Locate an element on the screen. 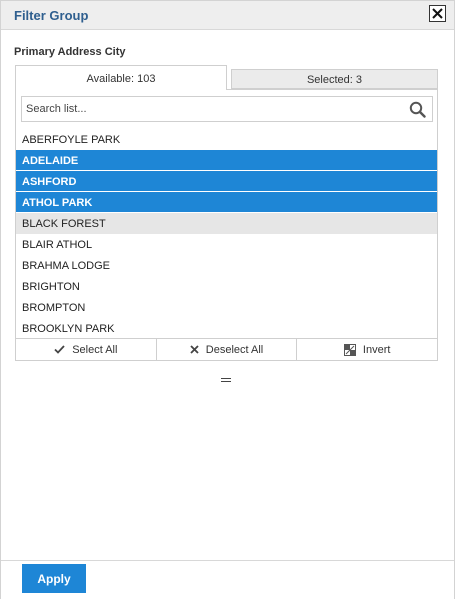  list-item-label: BLACK FOREST is located at coordinates (64, 224).